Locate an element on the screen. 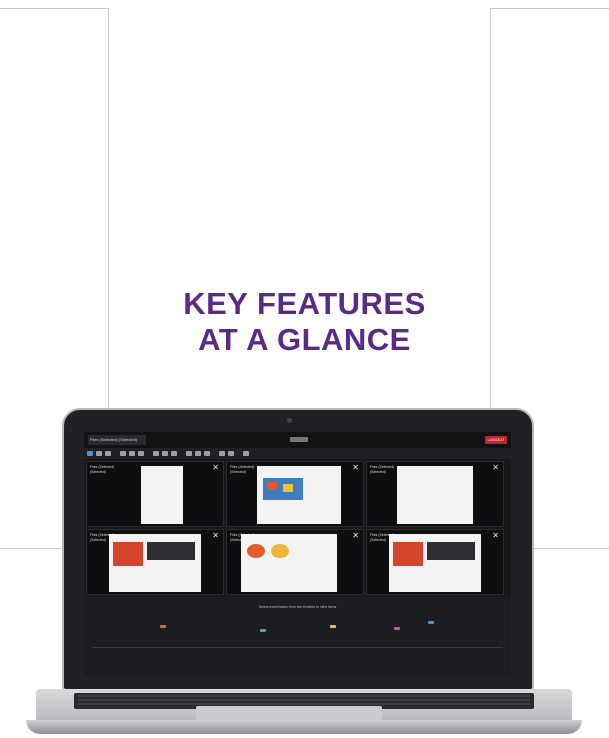  rotate-icon is located at coordinates (141, 453).